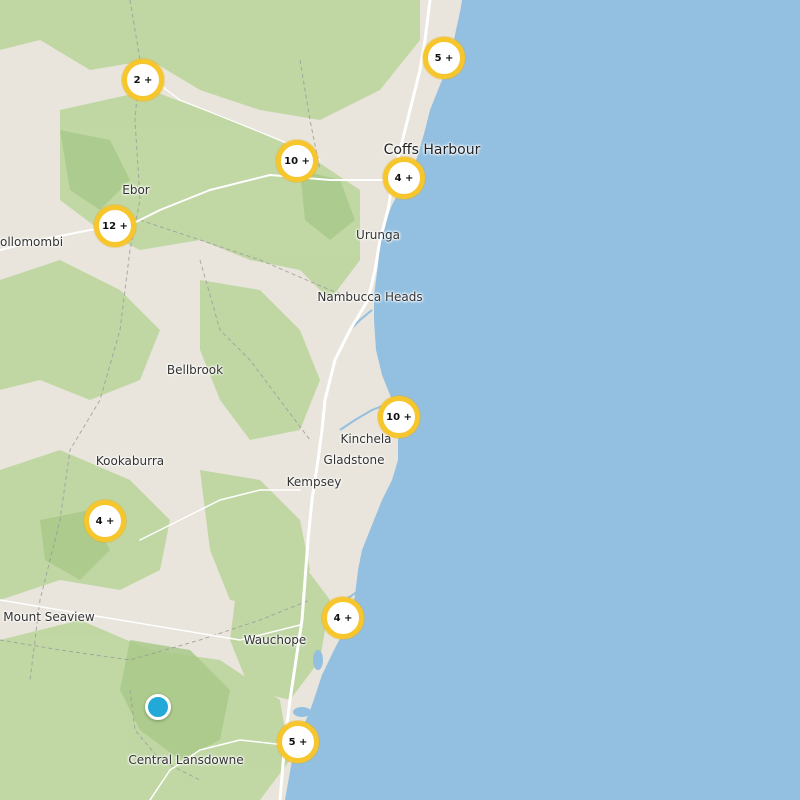  What do you see at coordinates (136, 190) in the screenshot?
I see `place-label-ebor: Ebor` at bounding box center [136, 190].